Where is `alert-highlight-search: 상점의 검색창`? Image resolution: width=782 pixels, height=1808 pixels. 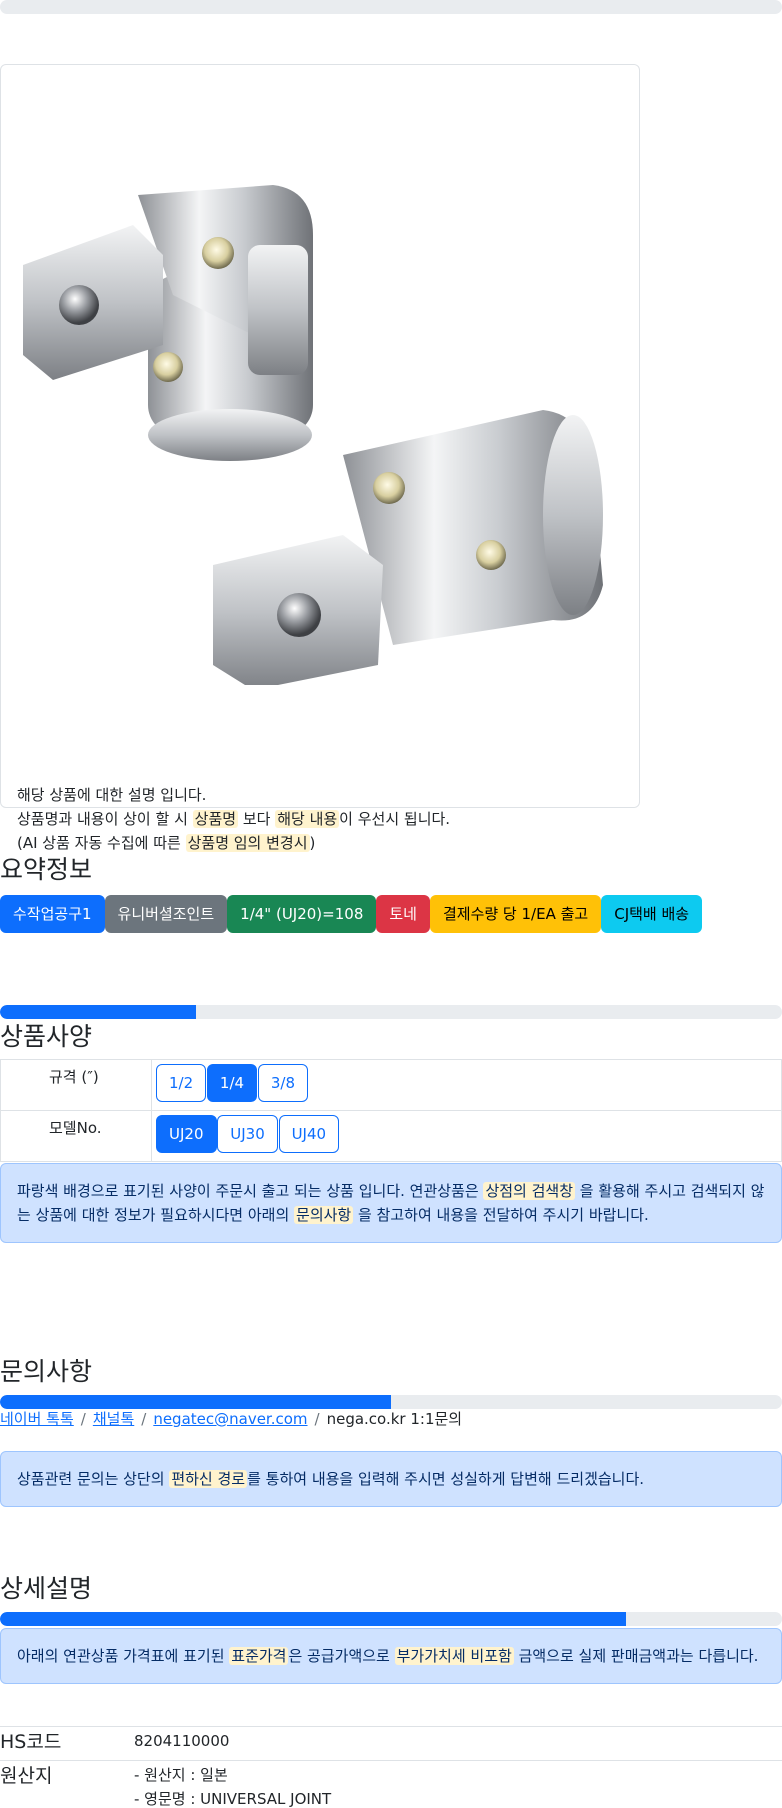
alert-highlight-search: 상점의 검색창 is located at coordinates (529, 1191).